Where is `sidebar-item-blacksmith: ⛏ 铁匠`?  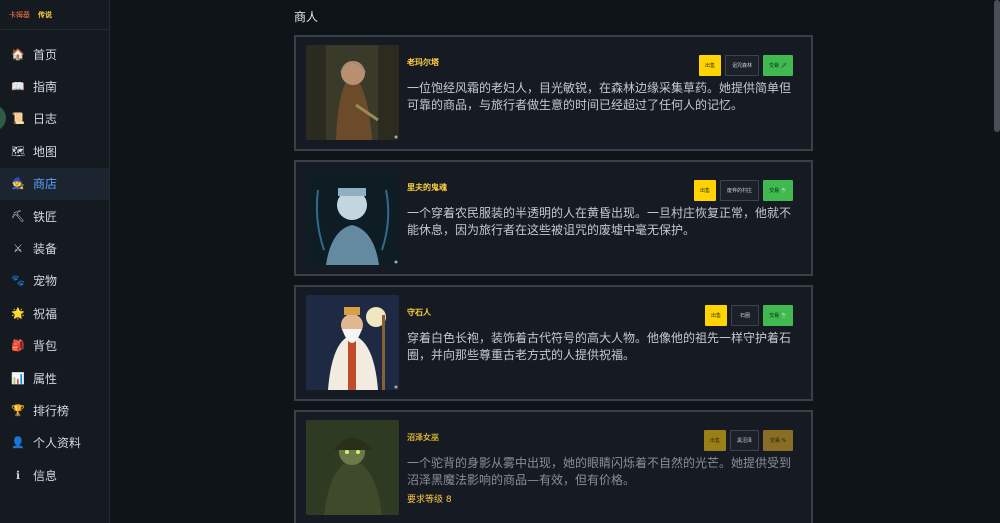 sidebar-item-blacksmith: ⛏ 铁匠 is located at coordinates (54, 216).